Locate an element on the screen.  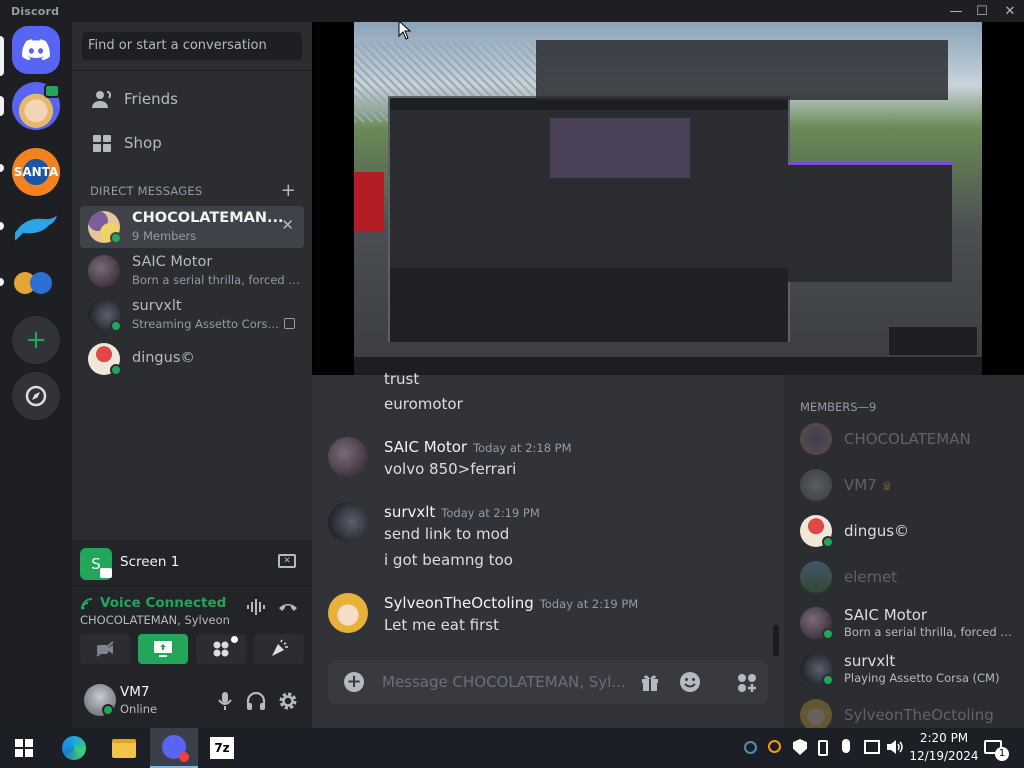
message-author: survxlt Today at 2:19 PM is located at coordinates (462, 512).